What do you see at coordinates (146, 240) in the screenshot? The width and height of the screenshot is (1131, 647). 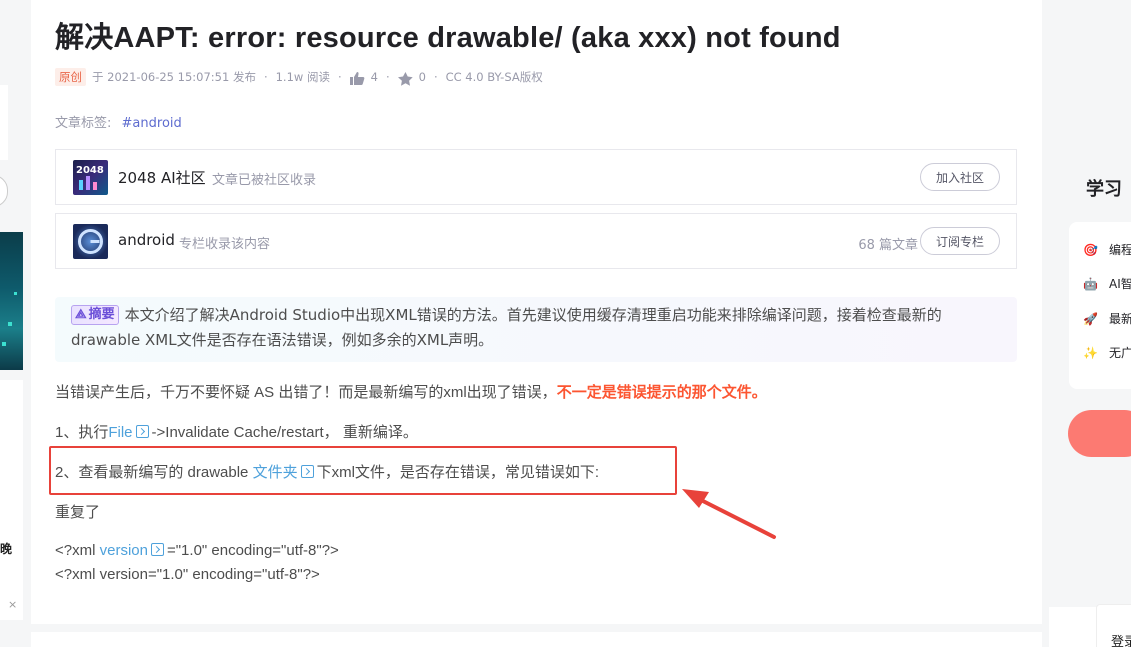 I see `column-name: android` at bounding box center [146, 240].